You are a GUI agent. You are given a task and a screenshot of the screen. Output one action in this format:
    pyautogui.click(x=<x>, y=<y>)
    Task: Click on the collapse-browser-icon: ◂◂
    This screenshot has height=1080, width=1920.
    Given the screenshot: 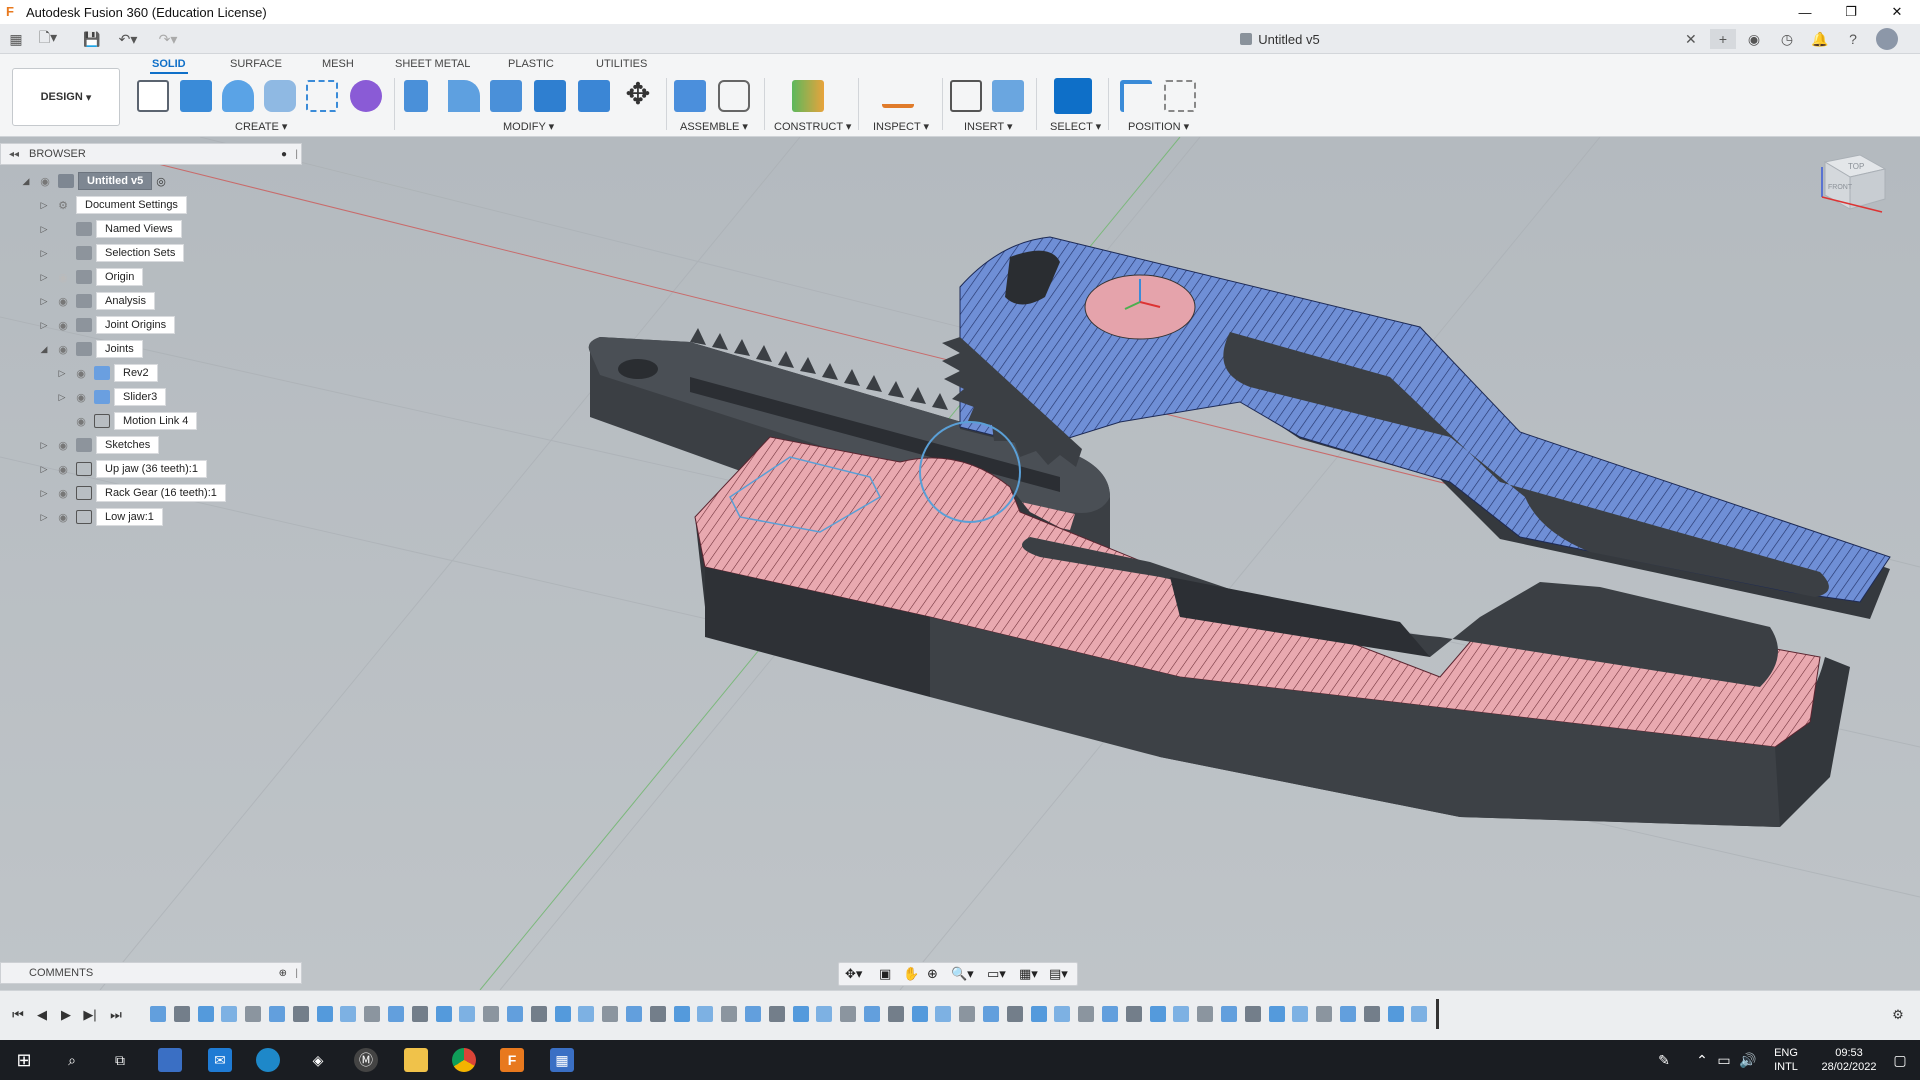 What is the action you would take?
    pyautogui.click(x=14, y=154)
    